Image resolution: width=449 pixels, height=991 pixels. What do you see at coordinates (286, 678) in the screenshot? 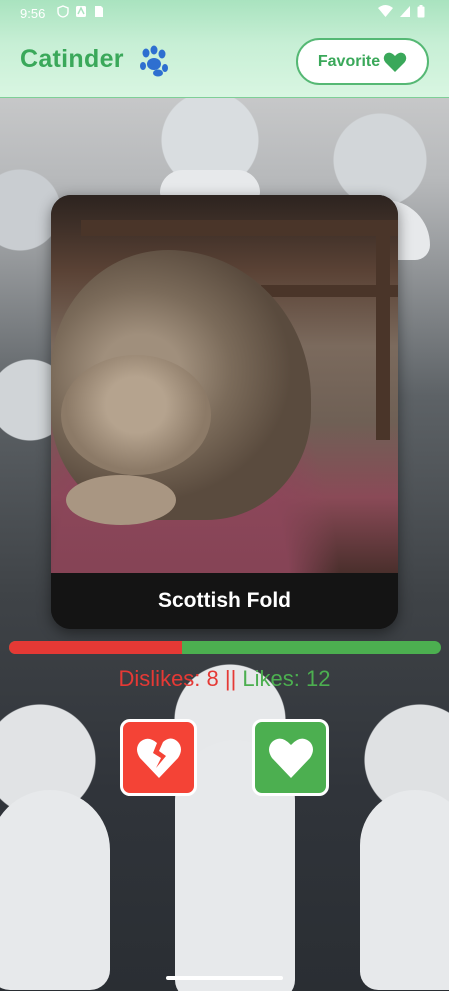
I see `likes-count: Likes: 12` at bounding box center [286, 678].